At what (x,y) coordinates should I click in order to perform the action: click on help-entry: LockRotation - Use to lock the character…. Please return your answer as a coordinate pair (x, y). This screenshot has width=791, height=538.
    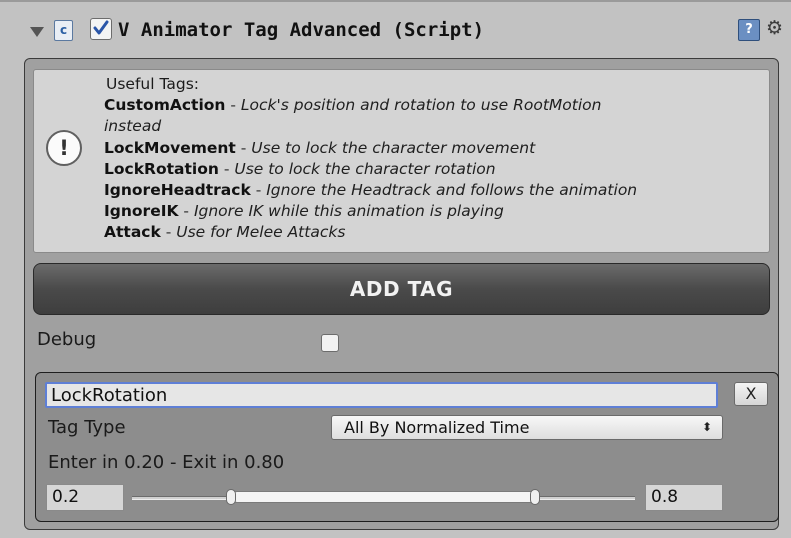
    Looking at the image, I should click on (432, 169).